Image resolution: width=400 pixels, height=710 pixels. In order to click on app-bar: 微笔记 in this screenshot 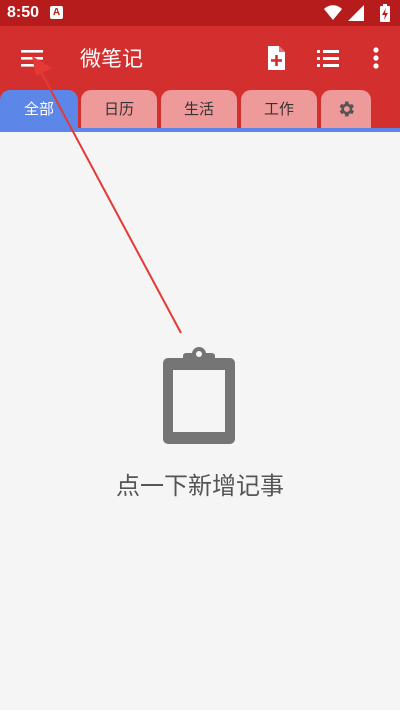, I will do `click(200, 58)`.